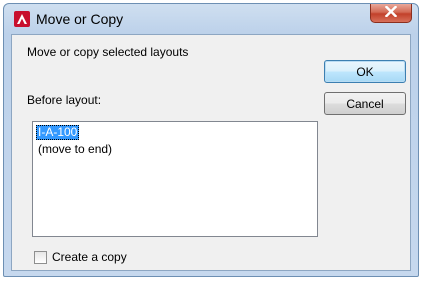 Image resolution: width=423 pixels, height=282 pixels. Describe the element at coordinates (64, 100) in the screenshot. I see `before-layout-label: Before layout:` at that location.